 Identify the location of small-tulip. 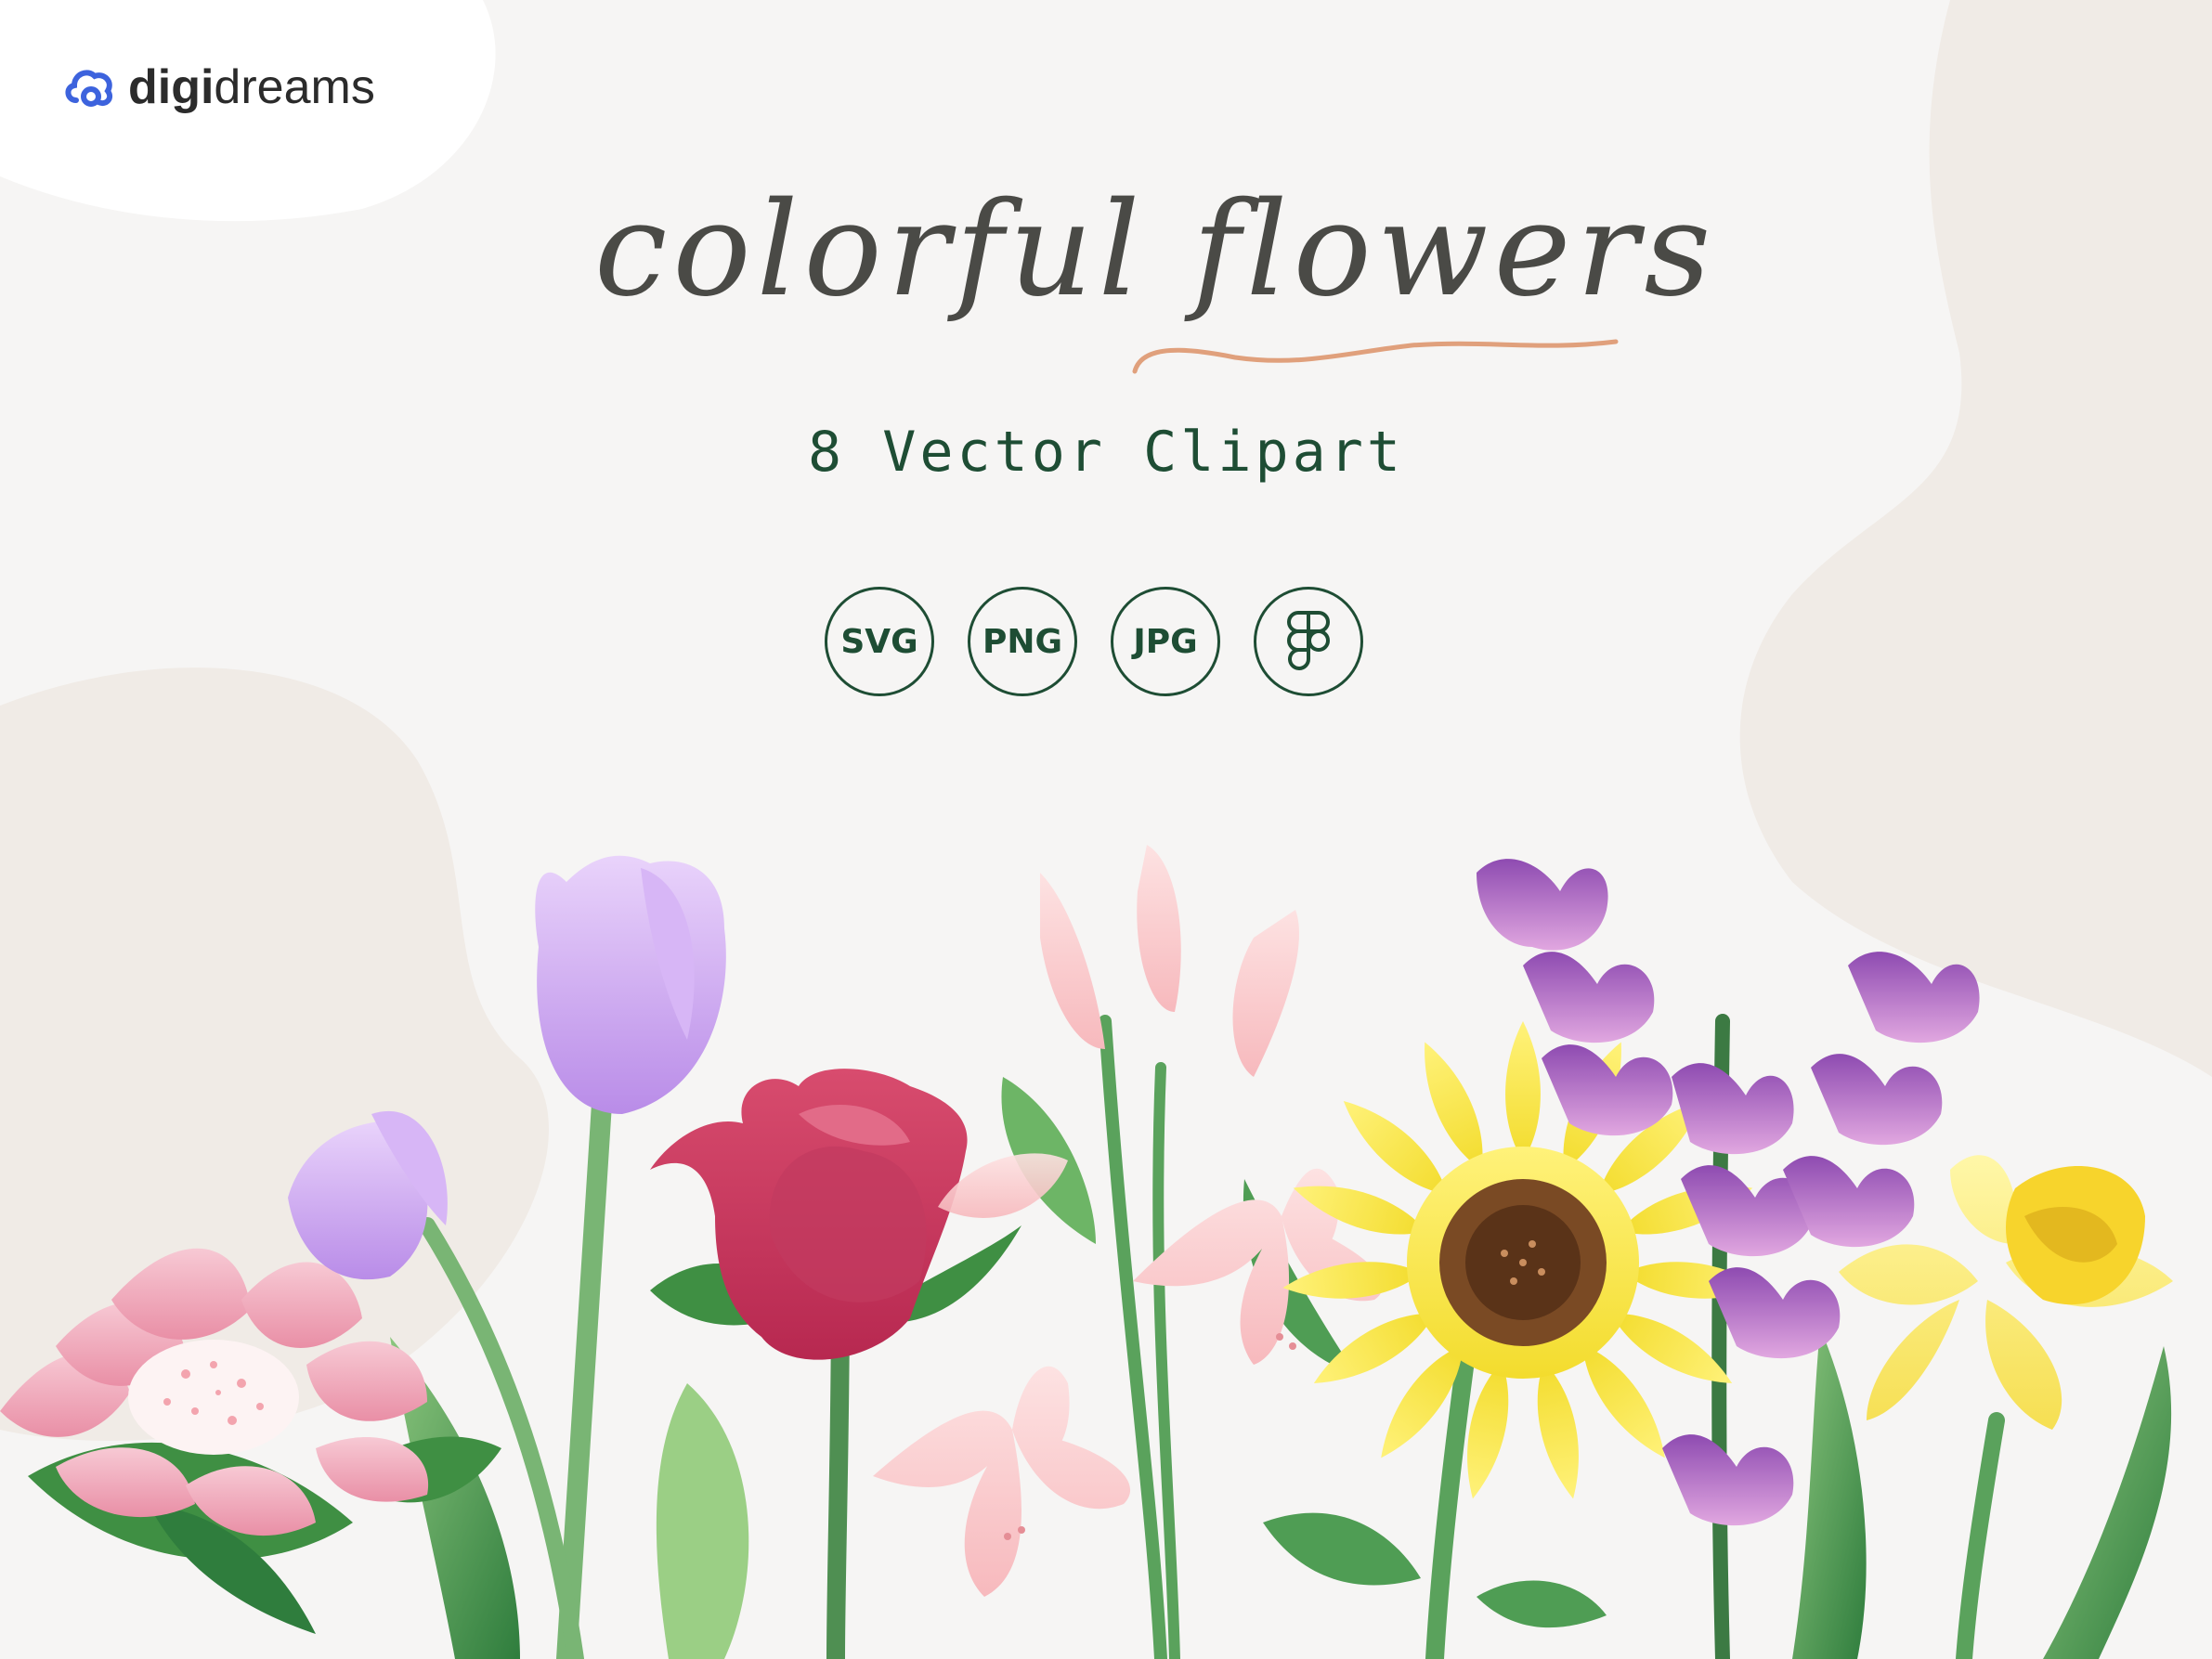
(368, 1195).